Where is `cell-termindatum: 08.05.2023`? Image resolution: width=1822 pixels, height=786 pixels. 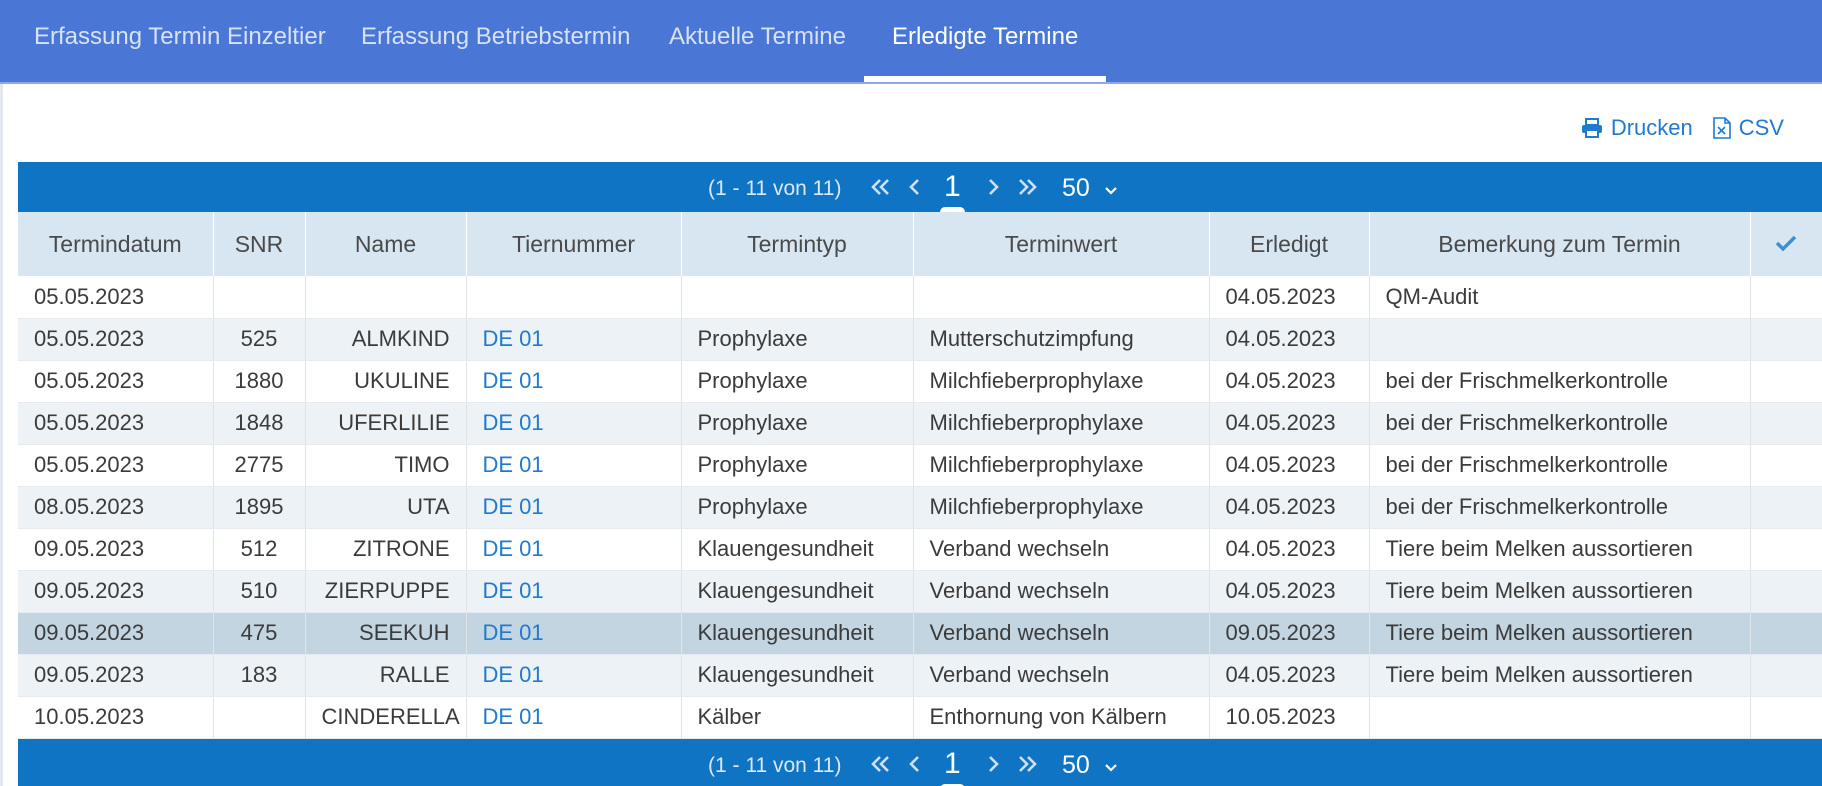
cell-termindatum: 08.05.2023 is located at coordinates (116, 507).